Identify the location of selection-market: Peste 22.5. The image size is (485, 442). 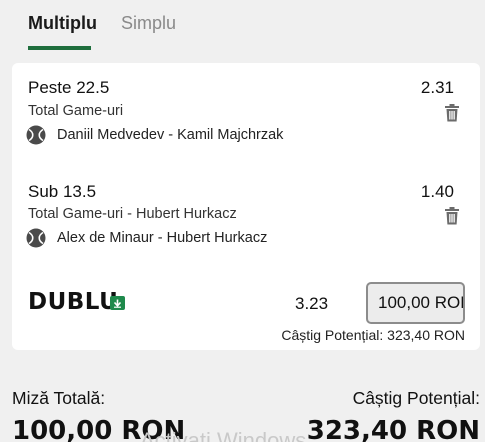
(69, 87).